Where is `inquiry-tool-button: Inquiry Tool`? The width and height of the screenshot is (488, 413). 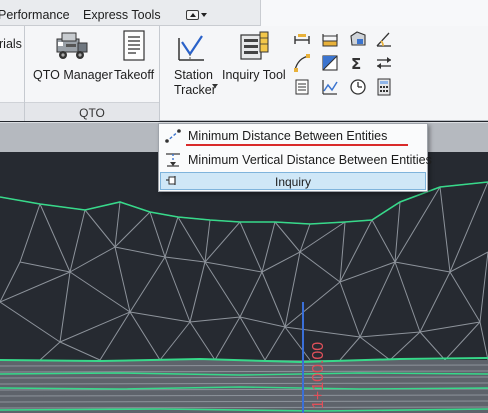
inquiry-tool-button: Inquiry Tool is located at coordinates (254, 75).